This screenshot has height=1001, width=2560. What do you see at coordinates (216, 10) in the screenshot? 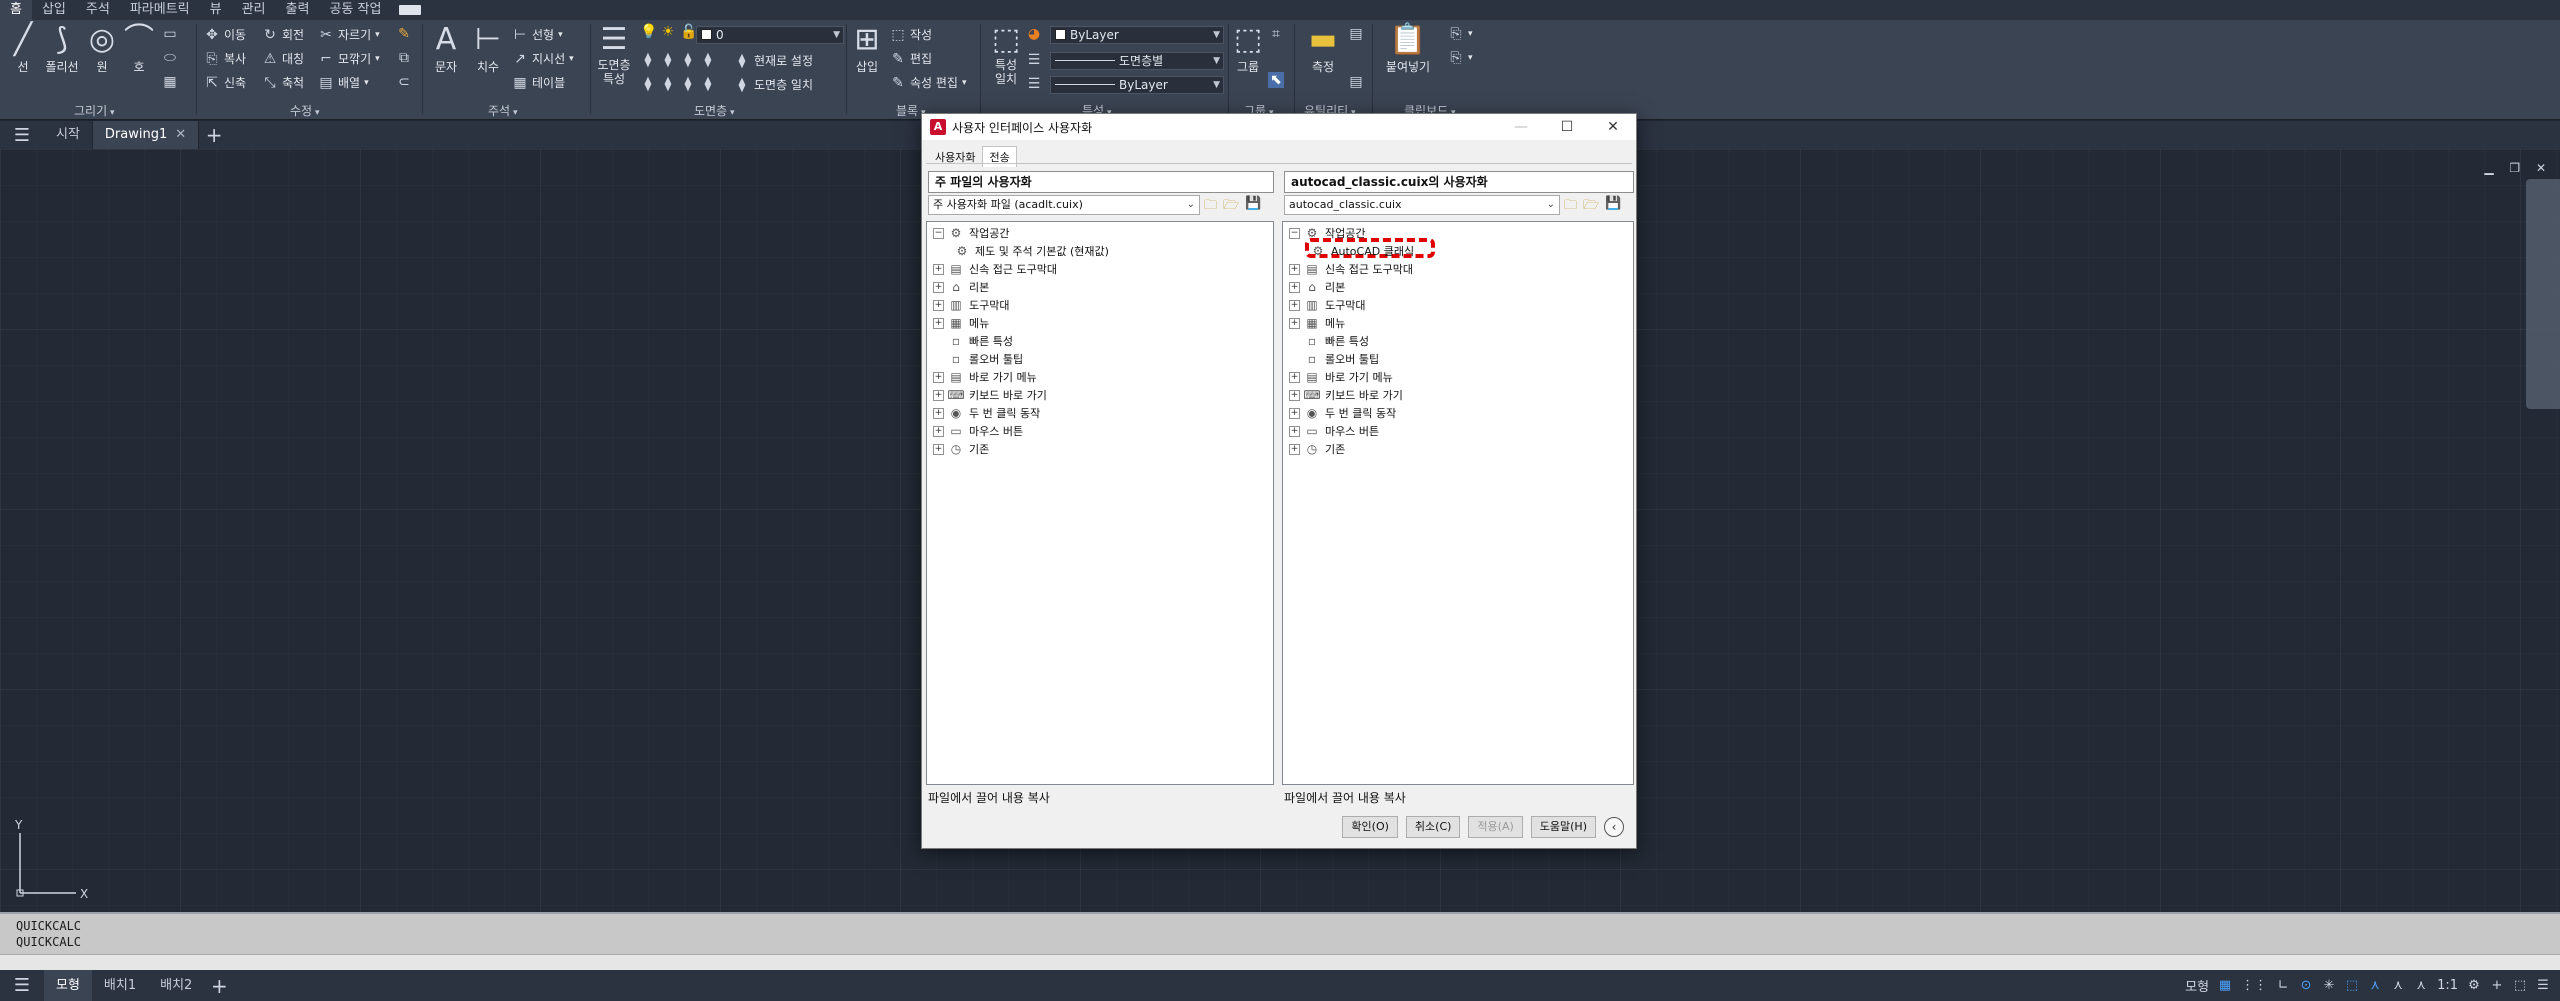
I see `ribbon-tab-view: 뷰` at bounding box center [216, 10].